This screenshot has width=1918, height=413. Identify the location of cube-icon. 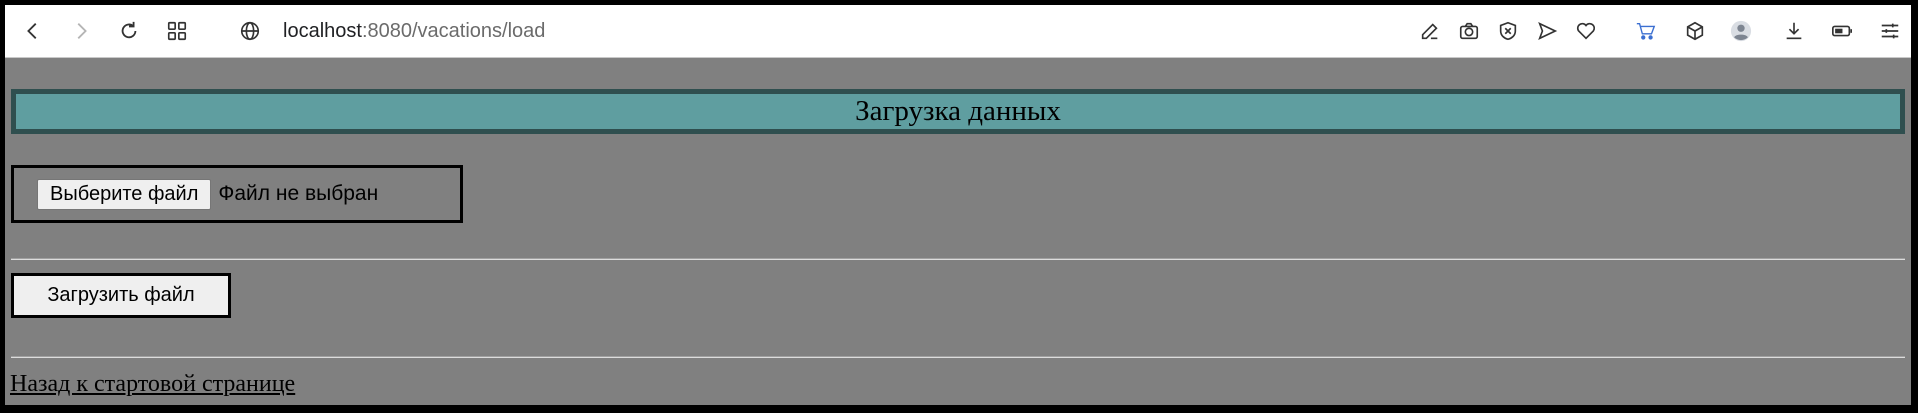
(1695, 31).